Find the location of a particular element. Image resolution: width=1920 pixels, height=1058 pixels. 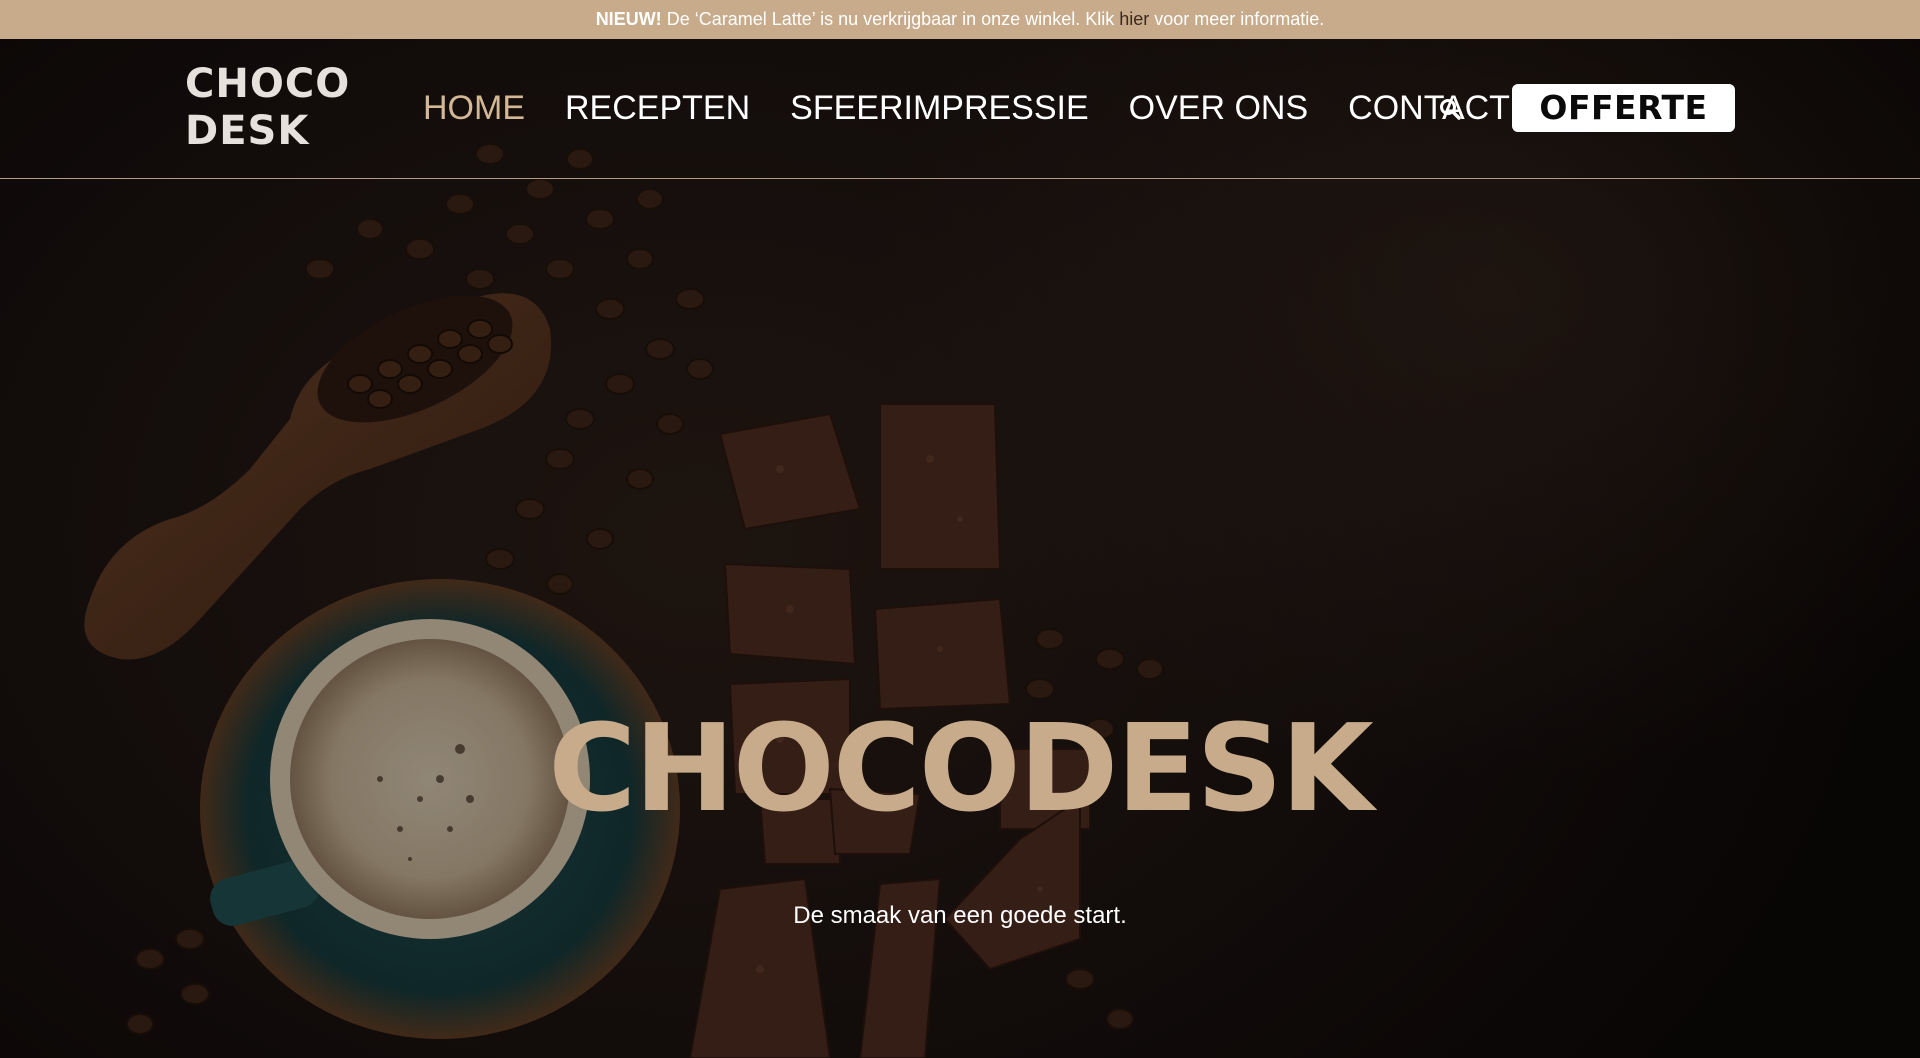

site-logo: CHOCO DESK is located at coordinates (275, 108).